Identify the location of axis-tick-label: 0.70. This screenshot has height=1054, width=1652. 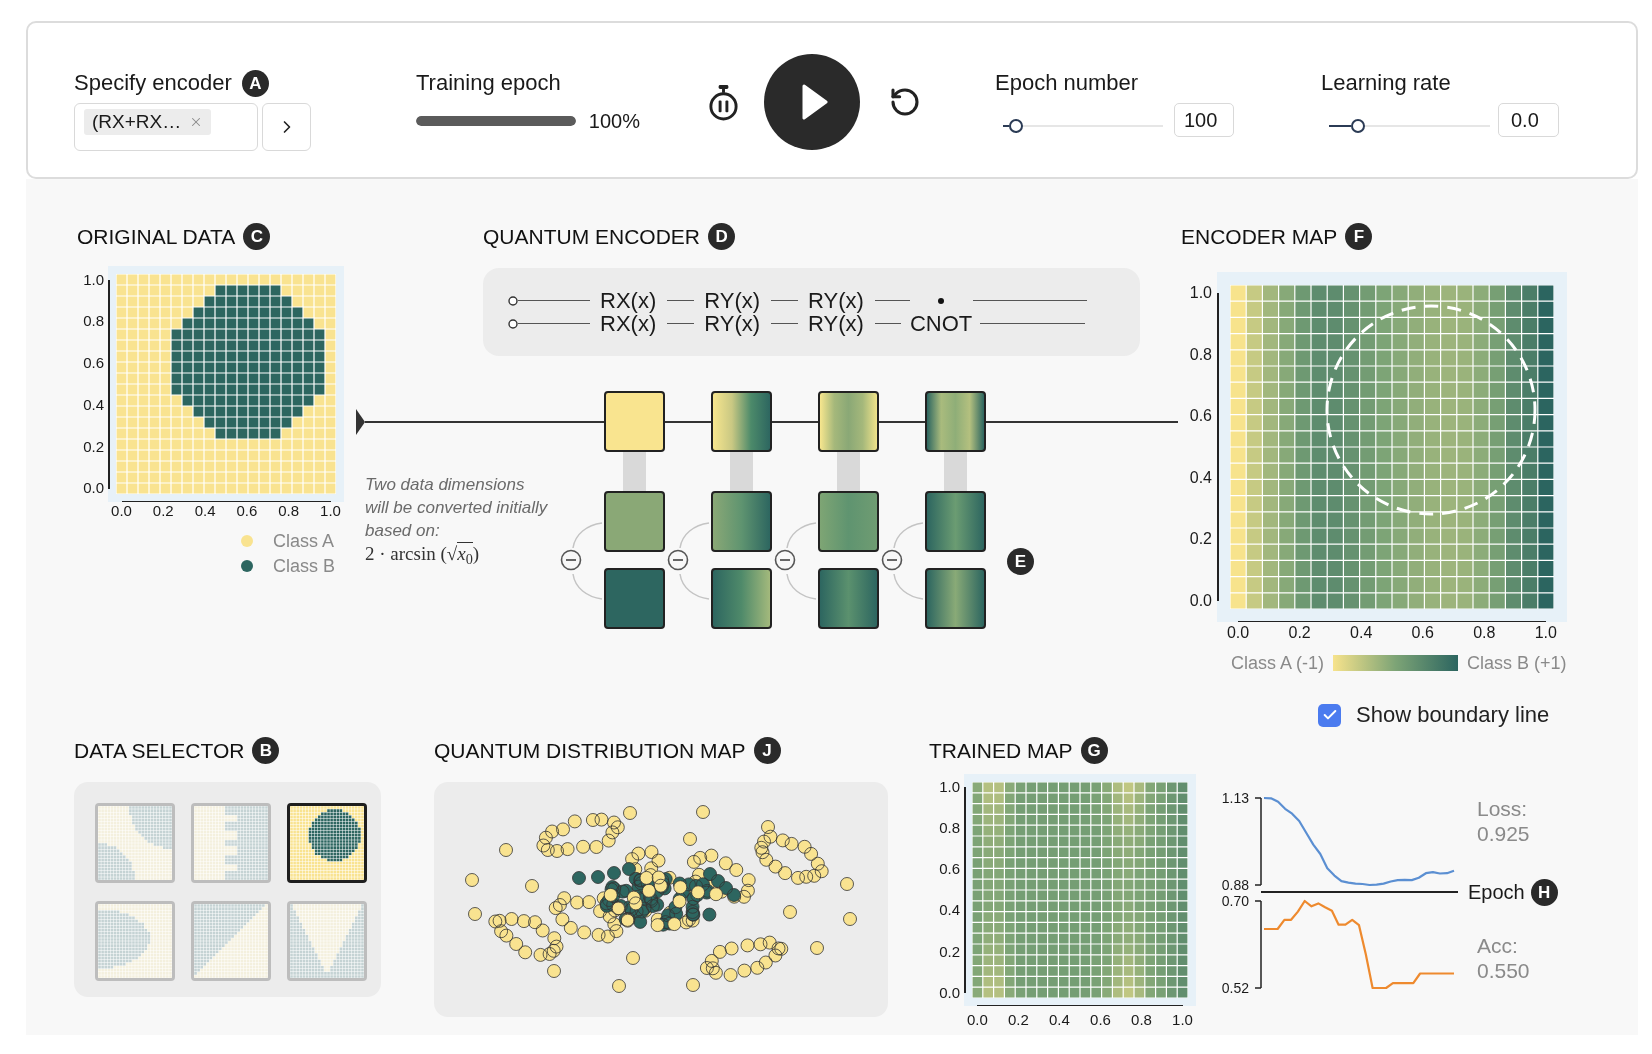
(1235, 901).